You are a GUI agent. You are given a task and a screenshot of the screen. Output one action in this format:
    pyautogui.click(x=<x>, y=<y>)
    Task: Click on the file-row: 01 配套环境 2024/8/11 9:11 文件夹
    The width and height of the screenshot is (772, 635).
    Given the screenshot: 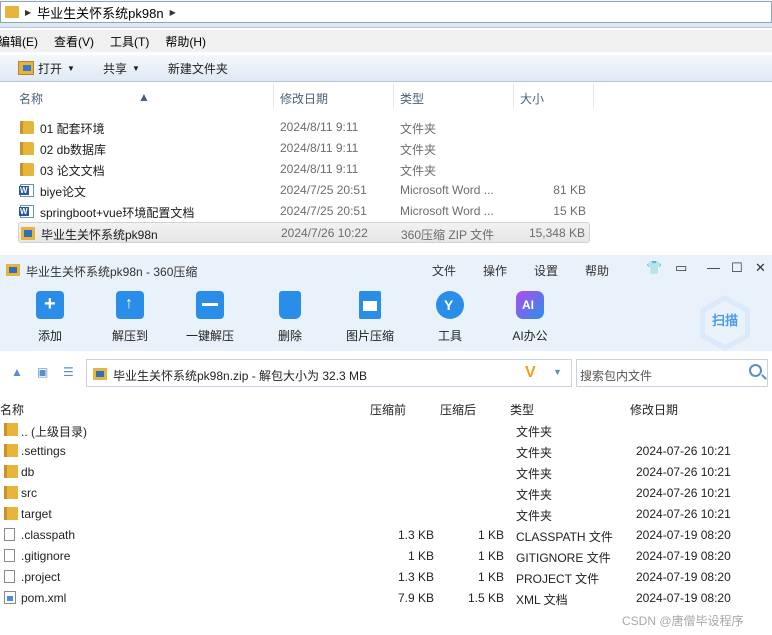 What is the action you would take?
    pyautogui.click(x=304, y=127)
    